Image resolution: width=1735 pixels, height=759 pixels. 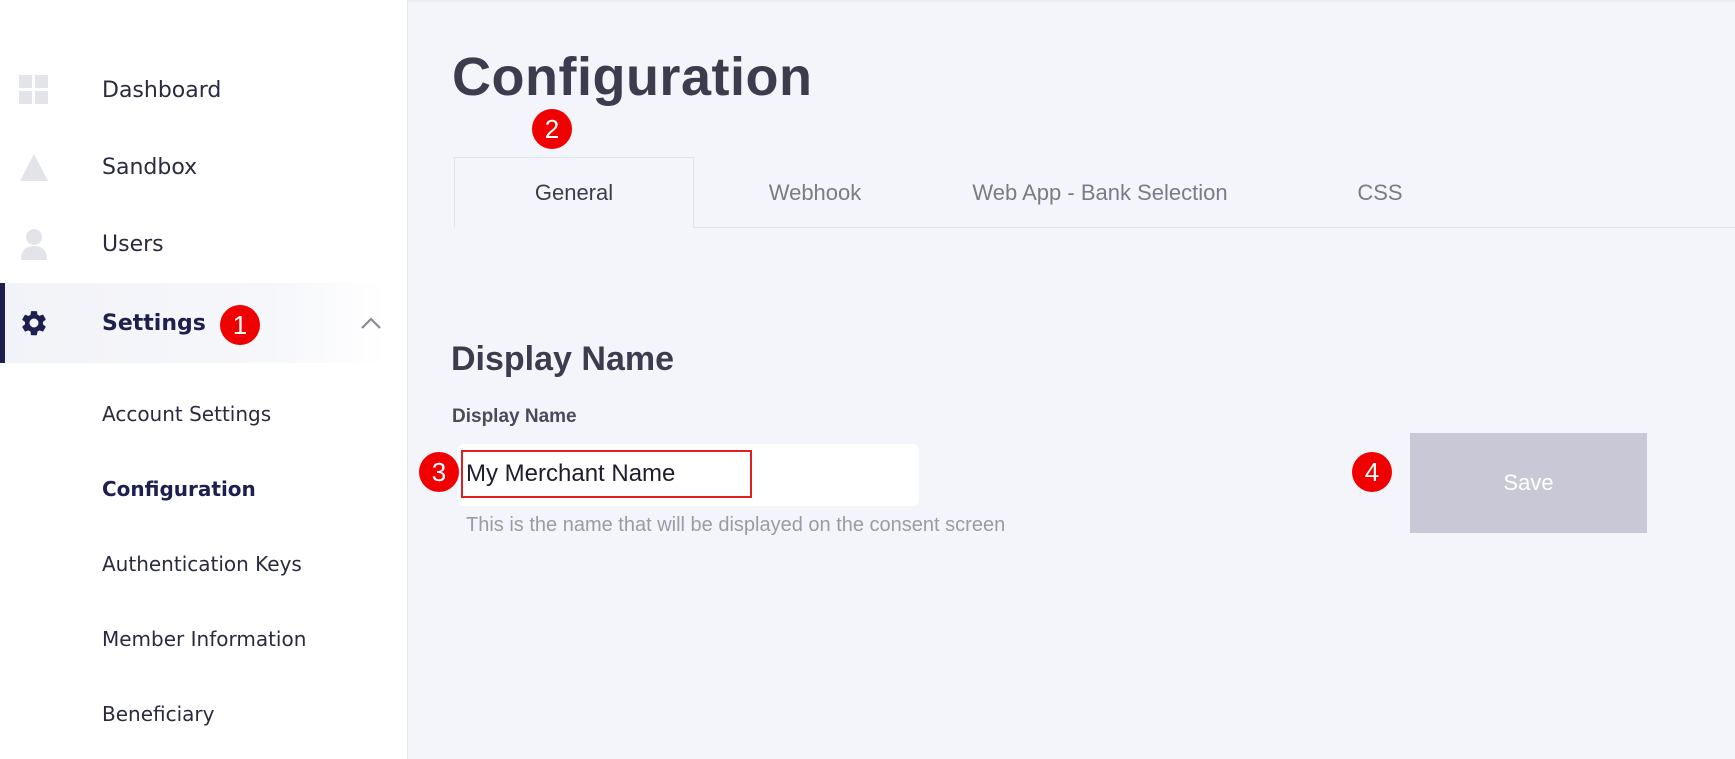 What do you see at coordinates (1528, 483) in the screenshot?
I see `save-button: Save` at bounding box center [1528, 483].